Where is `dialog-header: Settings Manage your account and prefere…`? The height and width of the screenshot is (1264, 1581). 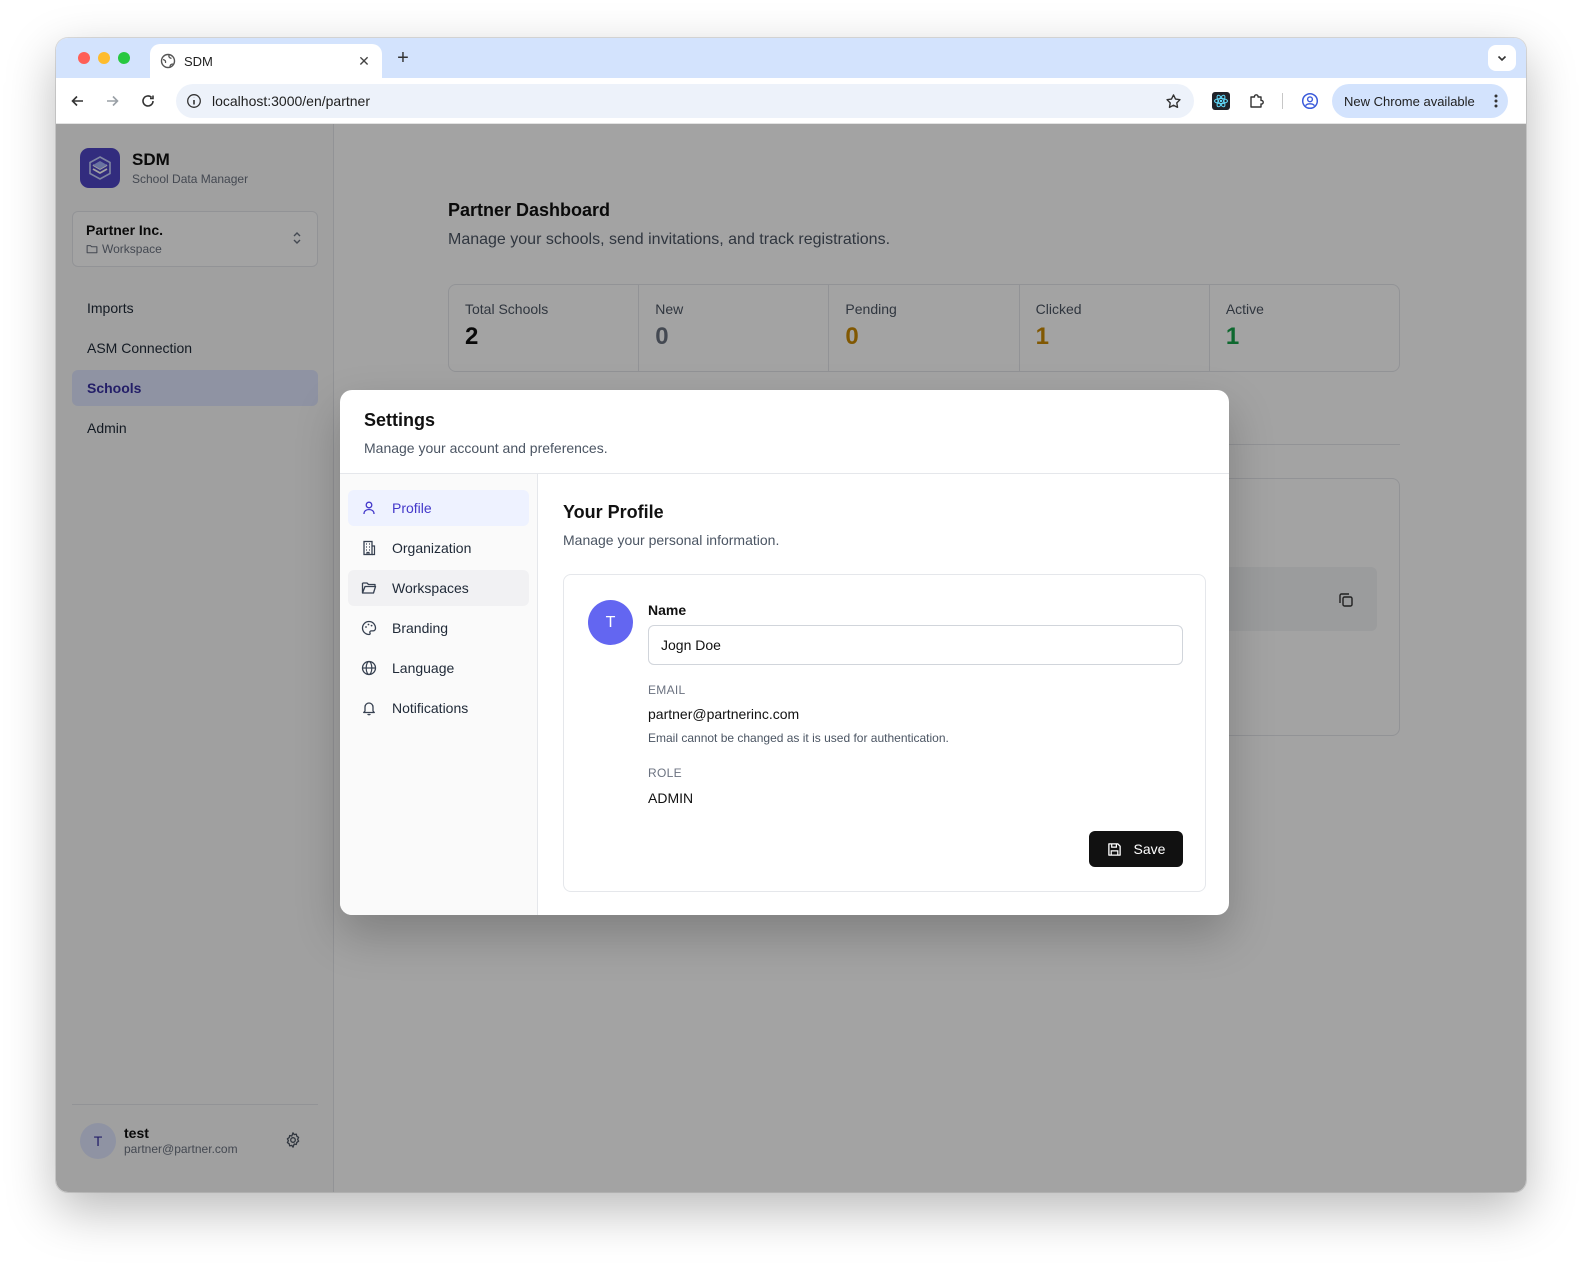
dialog-header: Settings Manage your account and prefere… is located at coordinates (784, 432).